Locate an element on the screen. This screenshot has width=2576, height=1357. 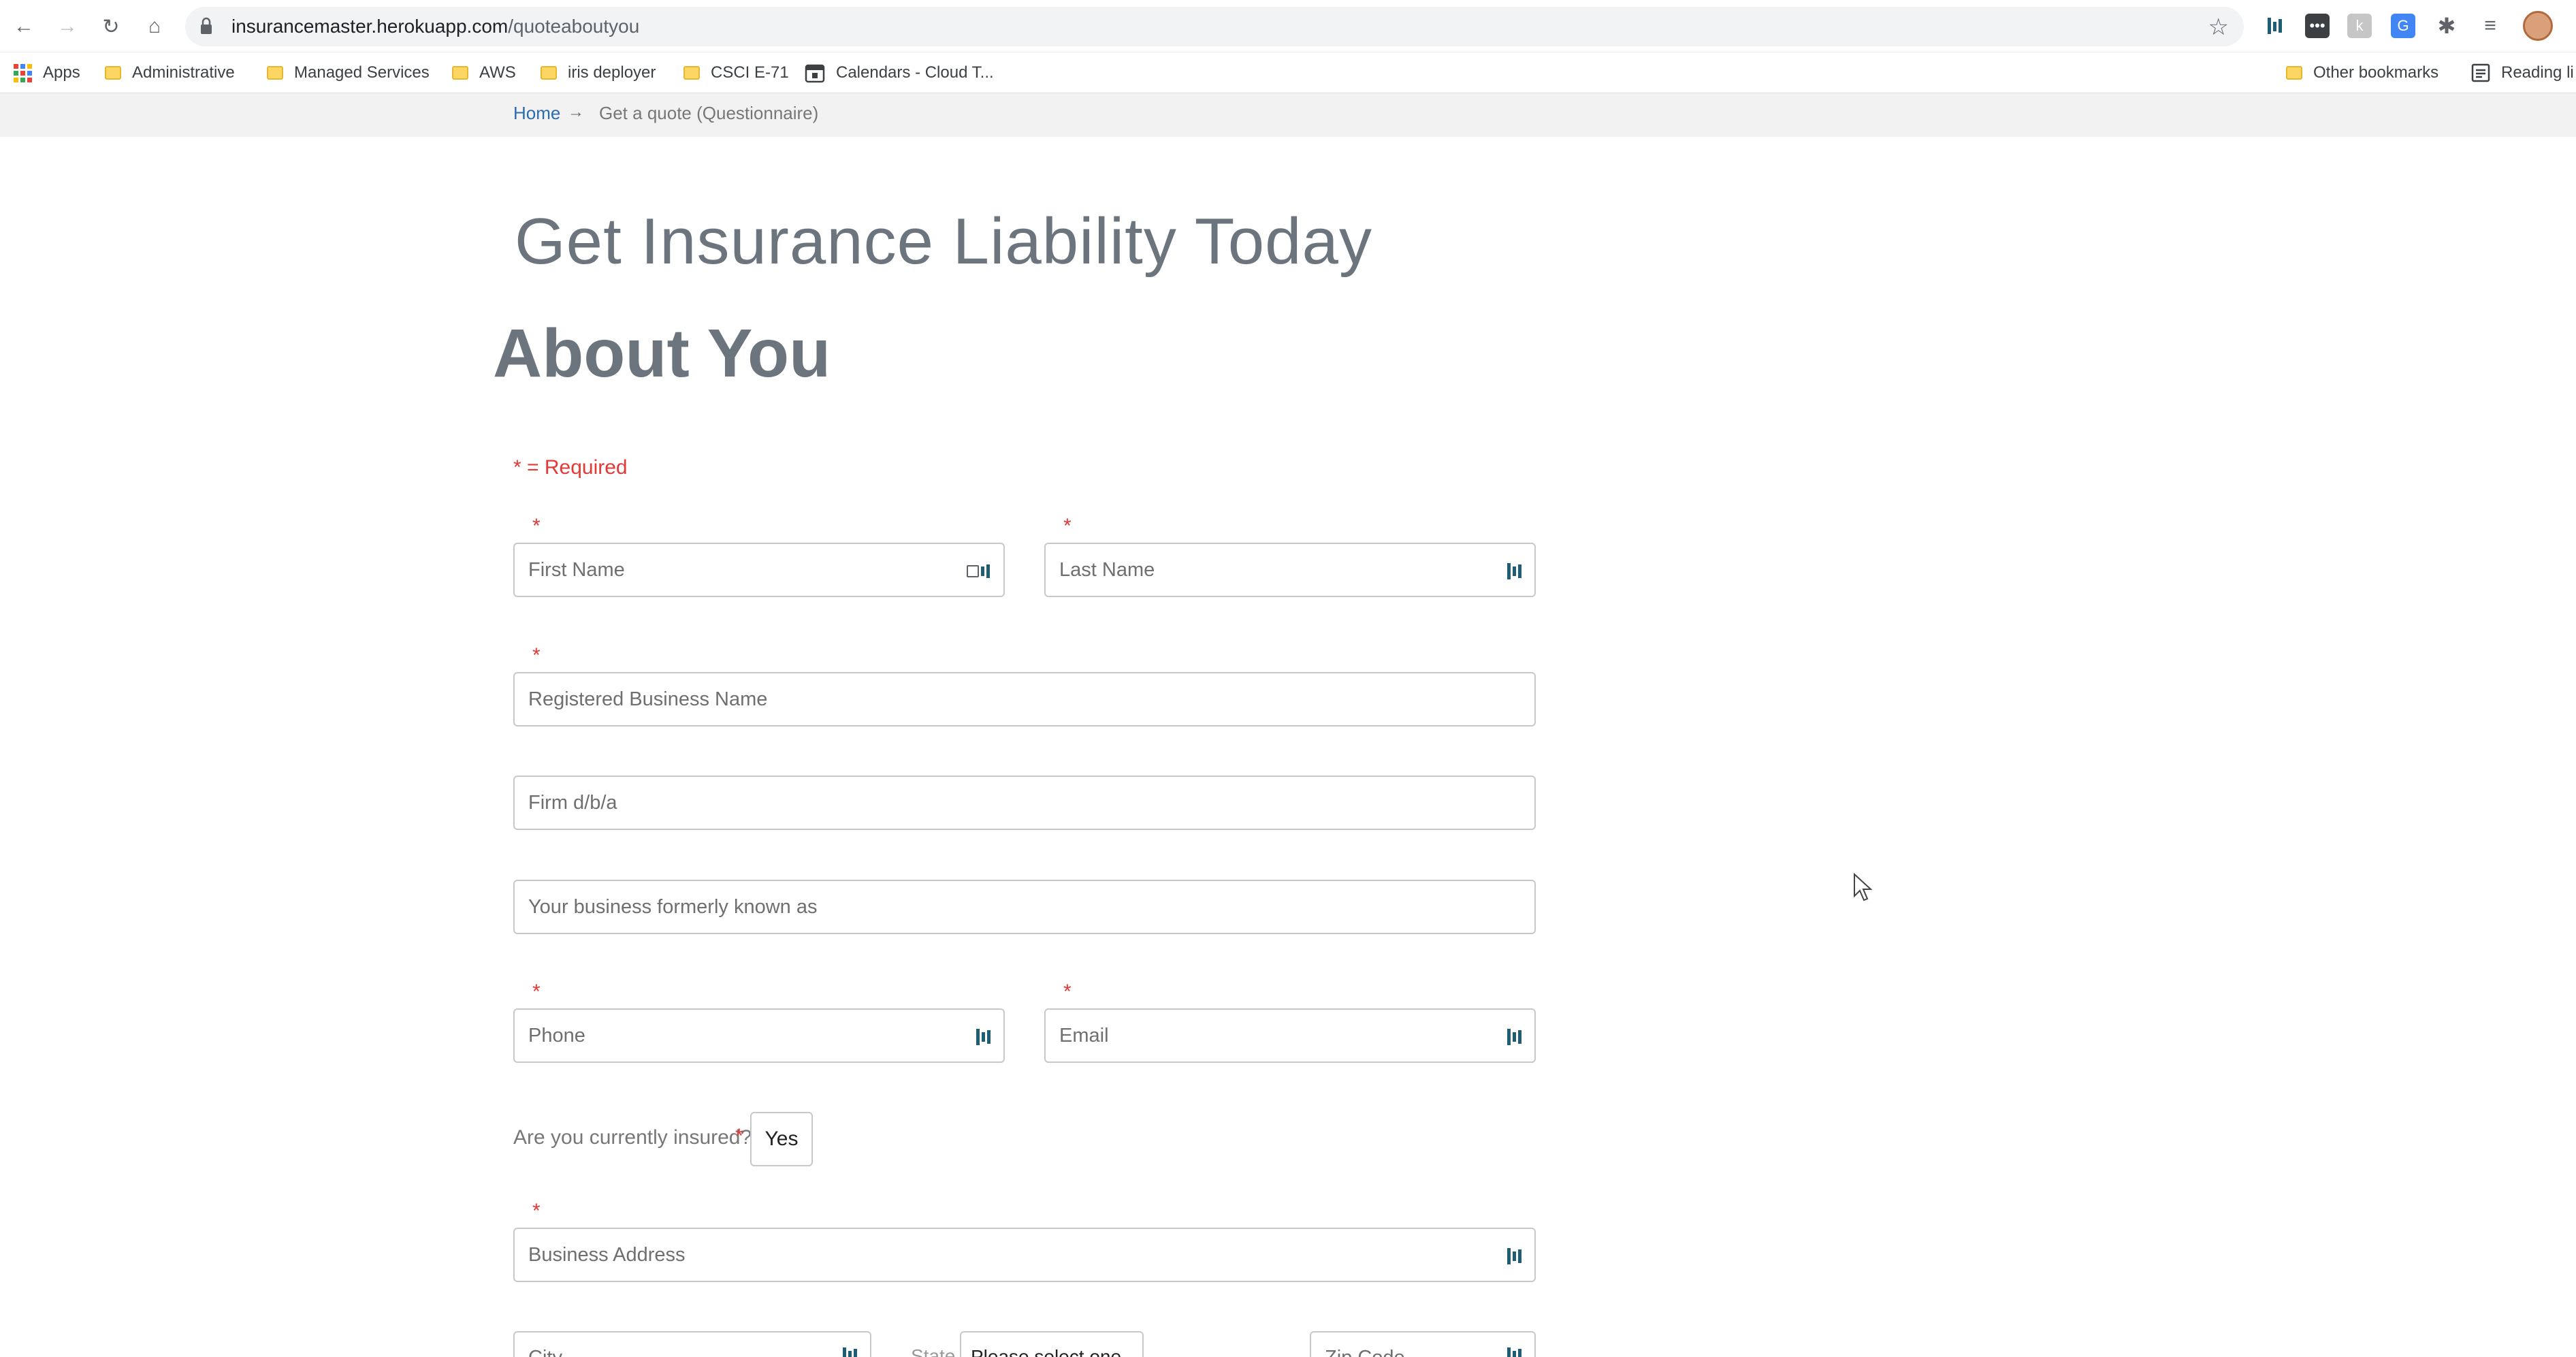
first-name-input is located at coordinates (759, 570).